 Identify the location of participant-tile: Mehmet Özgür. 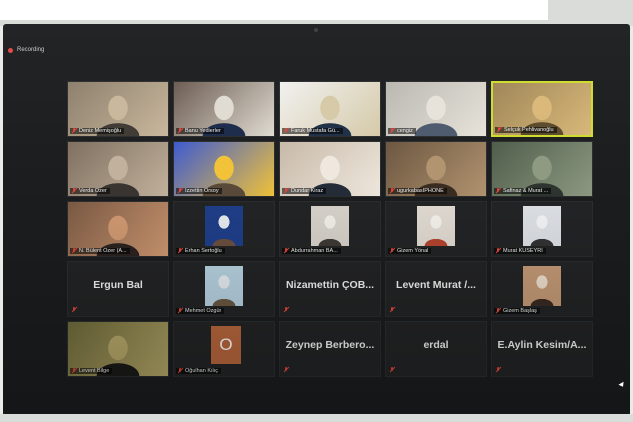
(224, 289).